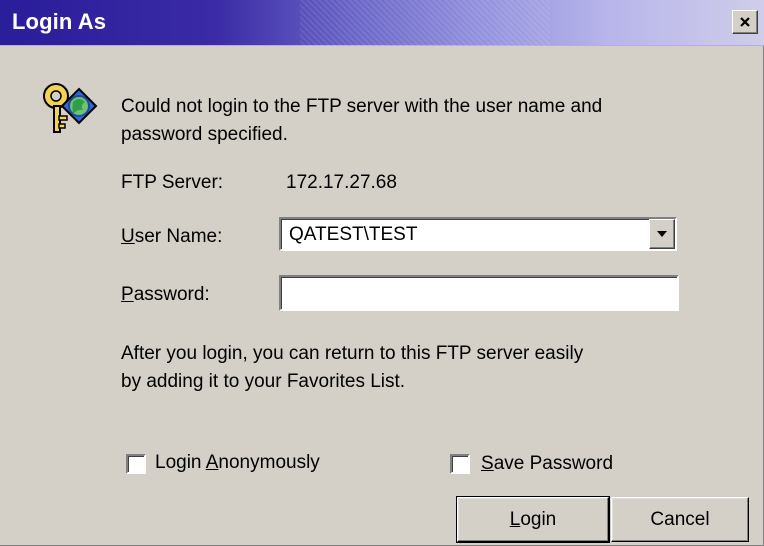 The width and height of the screenshot is (764, 546). Describe the element at coordinates (487, 463) in the screenshot. I see `save-password-label-mnemonic: S` at that location.